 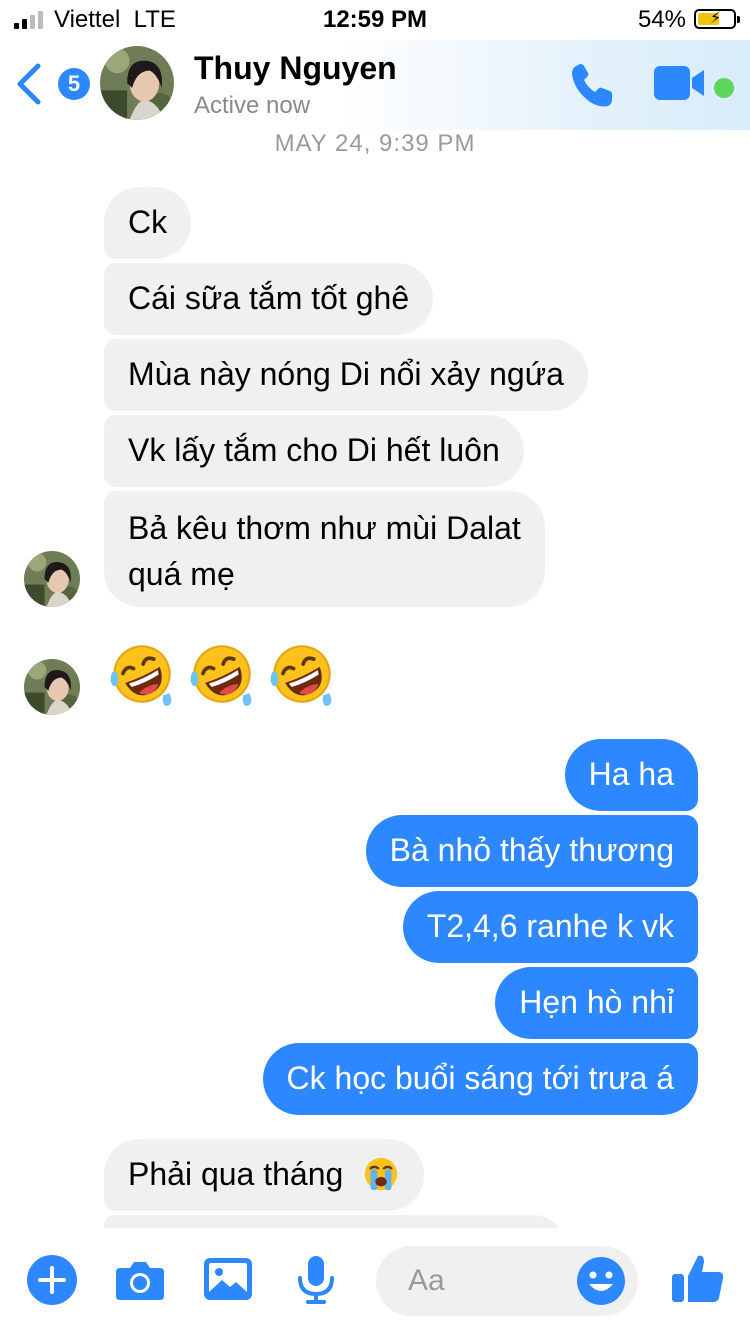 I want to click on message-composer, so click(x=375, y=1281).